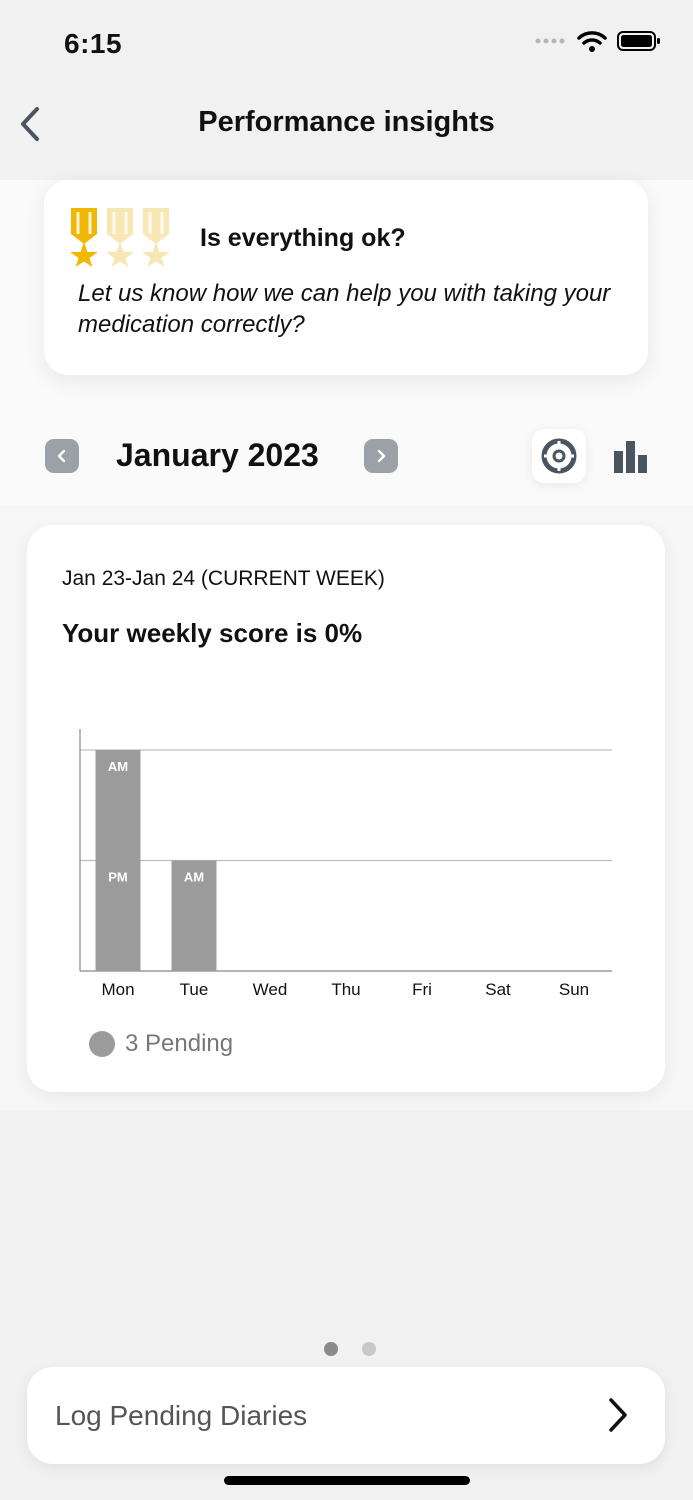 The width and height of the screenshot is (693, 1500). I want to click on medal-row, so click(120, 237).